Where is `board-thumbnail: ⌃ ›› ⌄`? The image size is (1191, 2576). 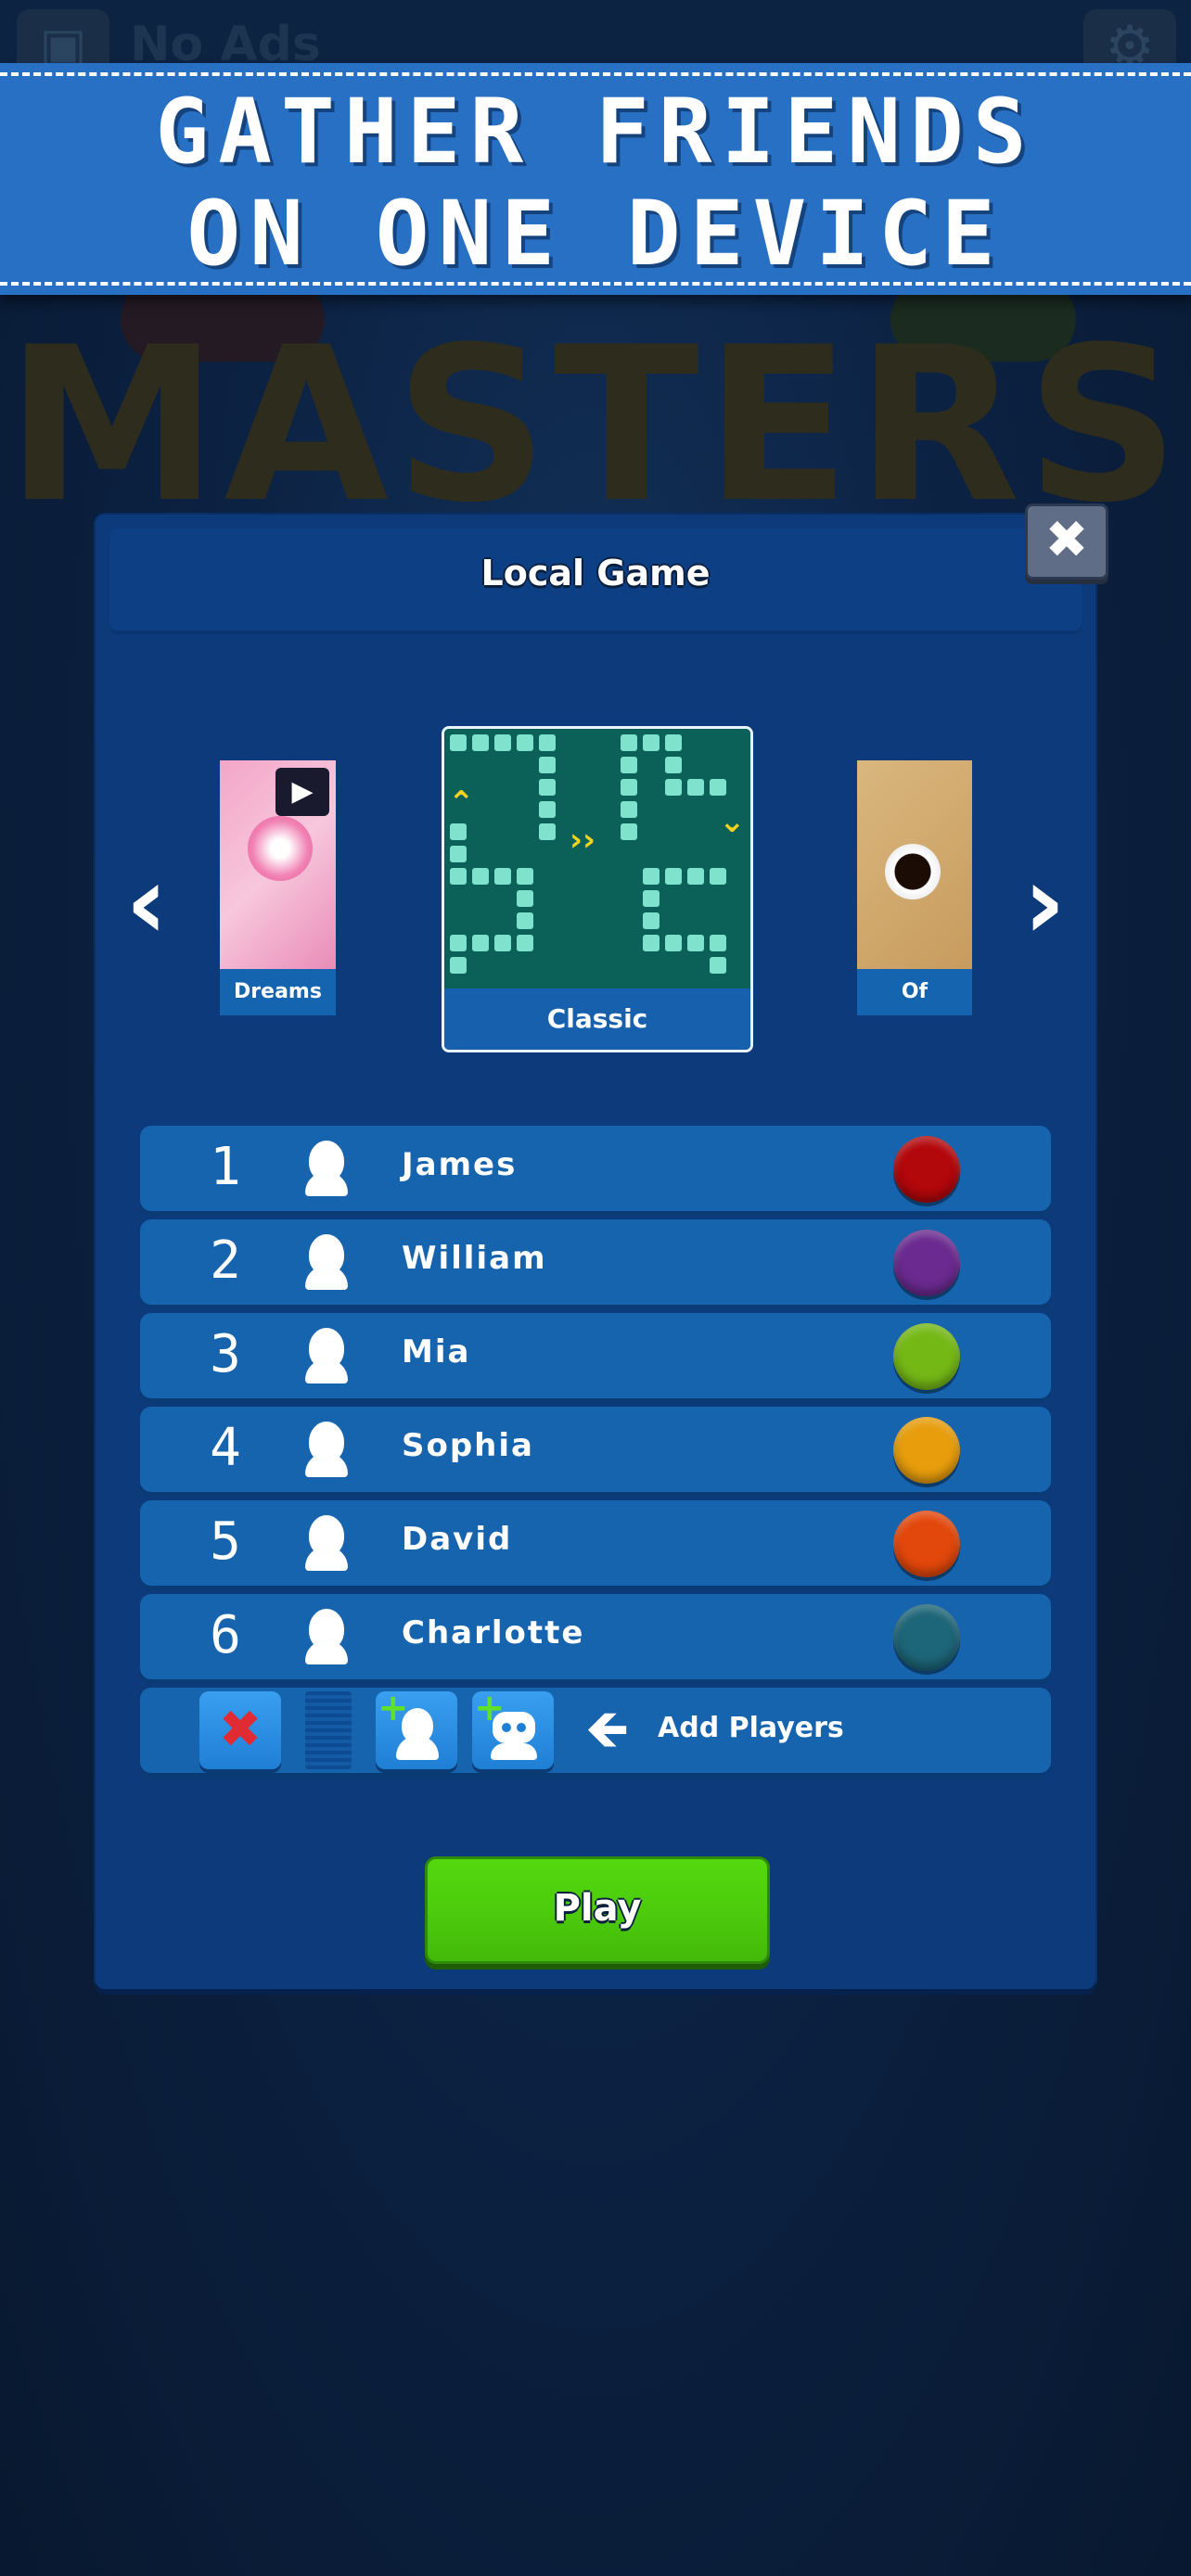
board-thumbnail: ⌃ ›› ⌄ is located at coordinates (597, 859).